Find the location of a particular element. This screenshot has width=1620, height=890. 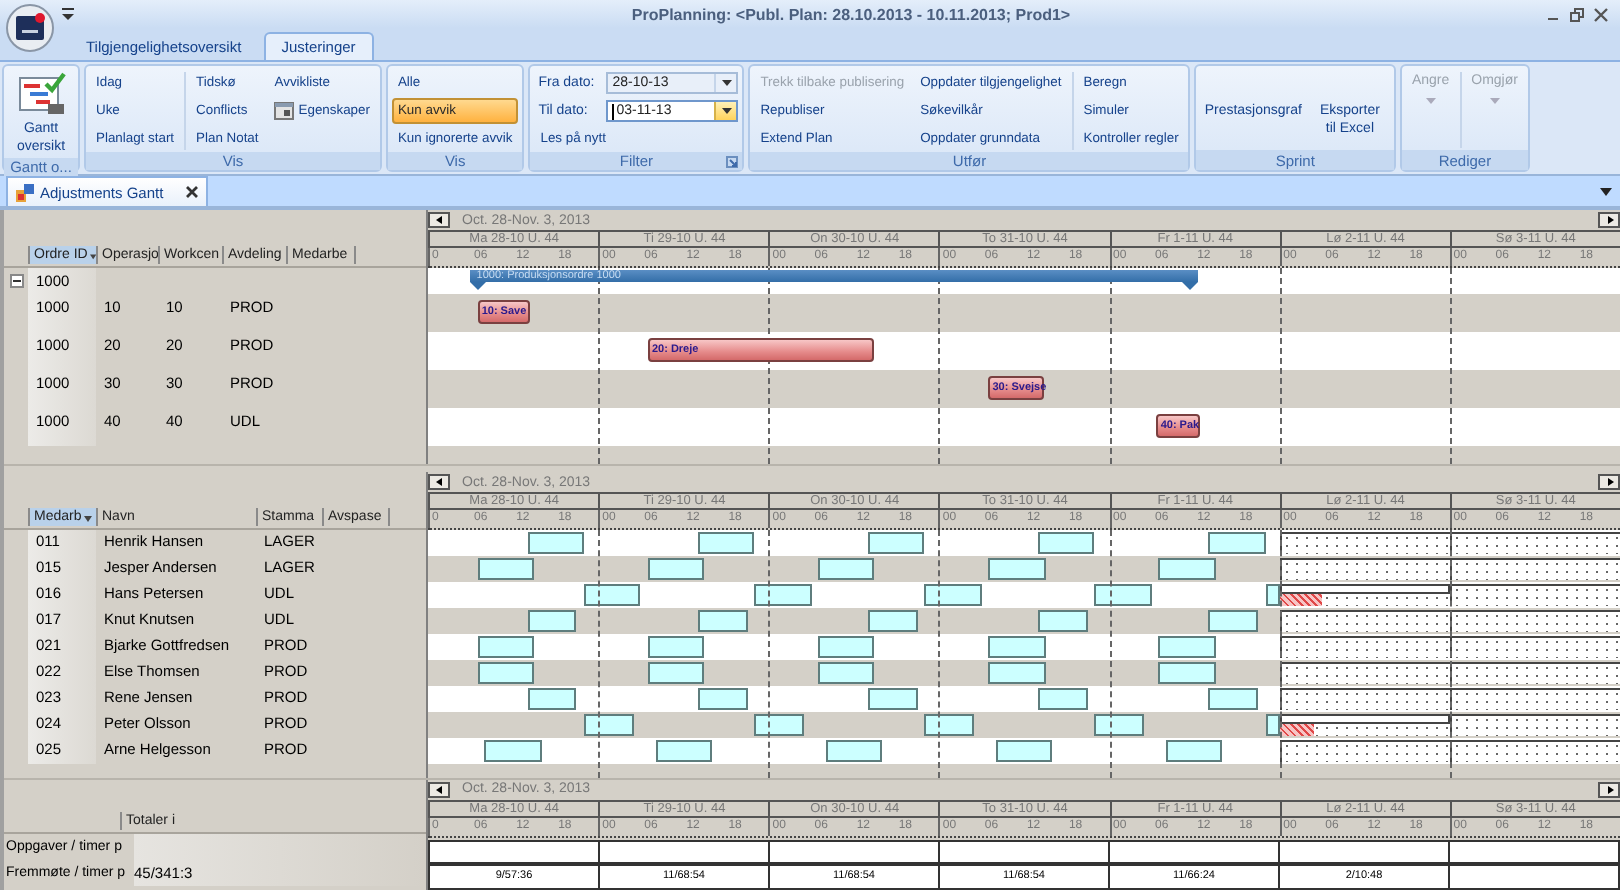

dropdown-arrow-icon is located at coordinates (1606, 192).